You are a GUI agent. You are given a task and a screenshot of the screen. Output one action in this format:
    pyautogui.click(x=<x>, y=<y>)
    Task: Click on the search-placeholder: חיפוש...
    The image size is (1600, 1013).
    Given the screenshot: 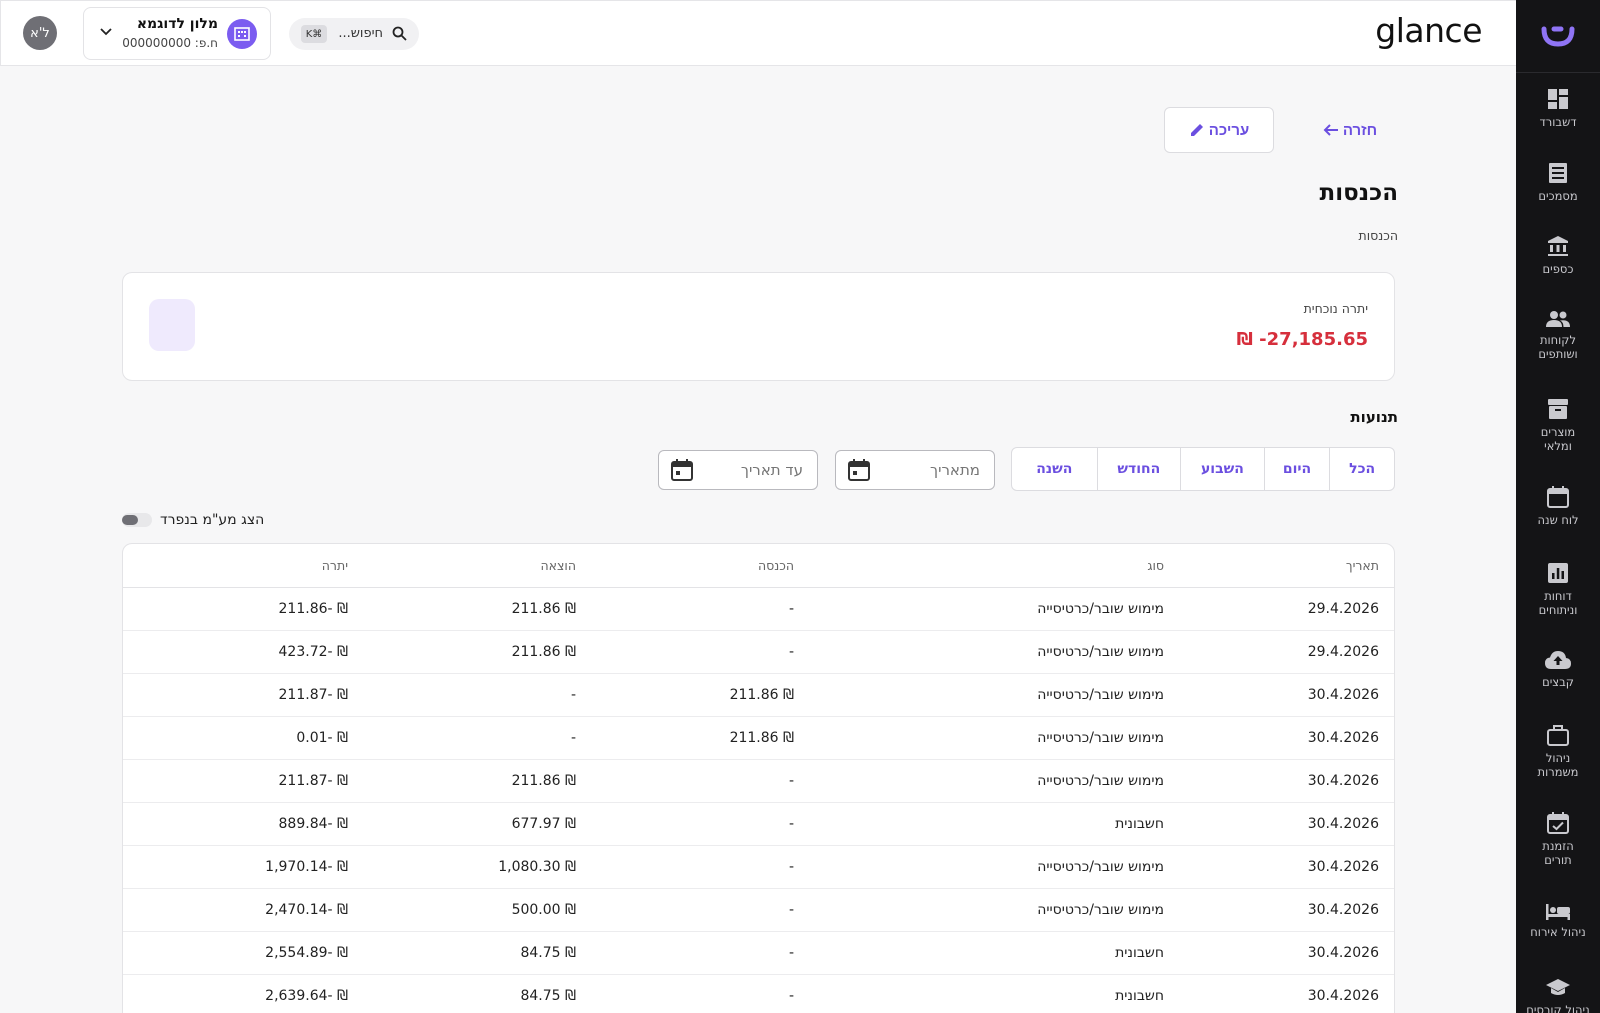 What is the action you would take?
    pyautogui.click(x=360, y=33)
    